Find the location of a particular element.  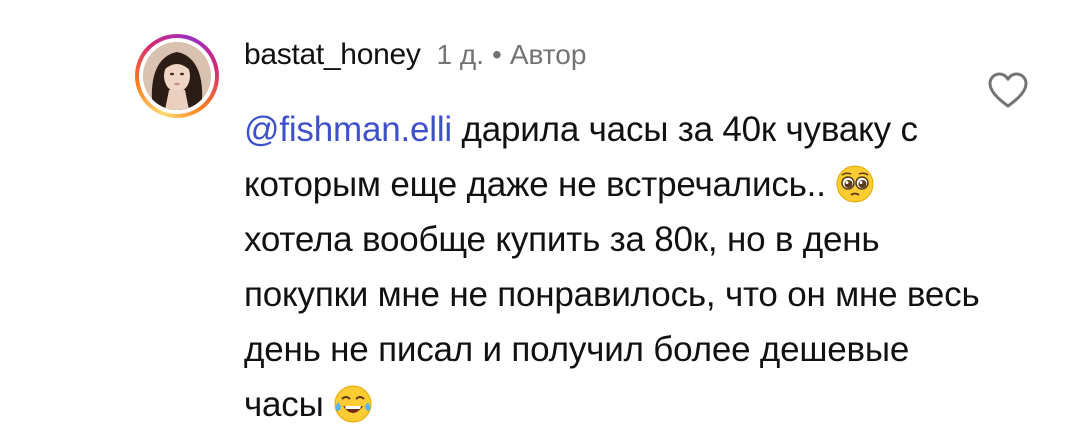

timestamp: 1 д. is located at coordinates (460, 54).